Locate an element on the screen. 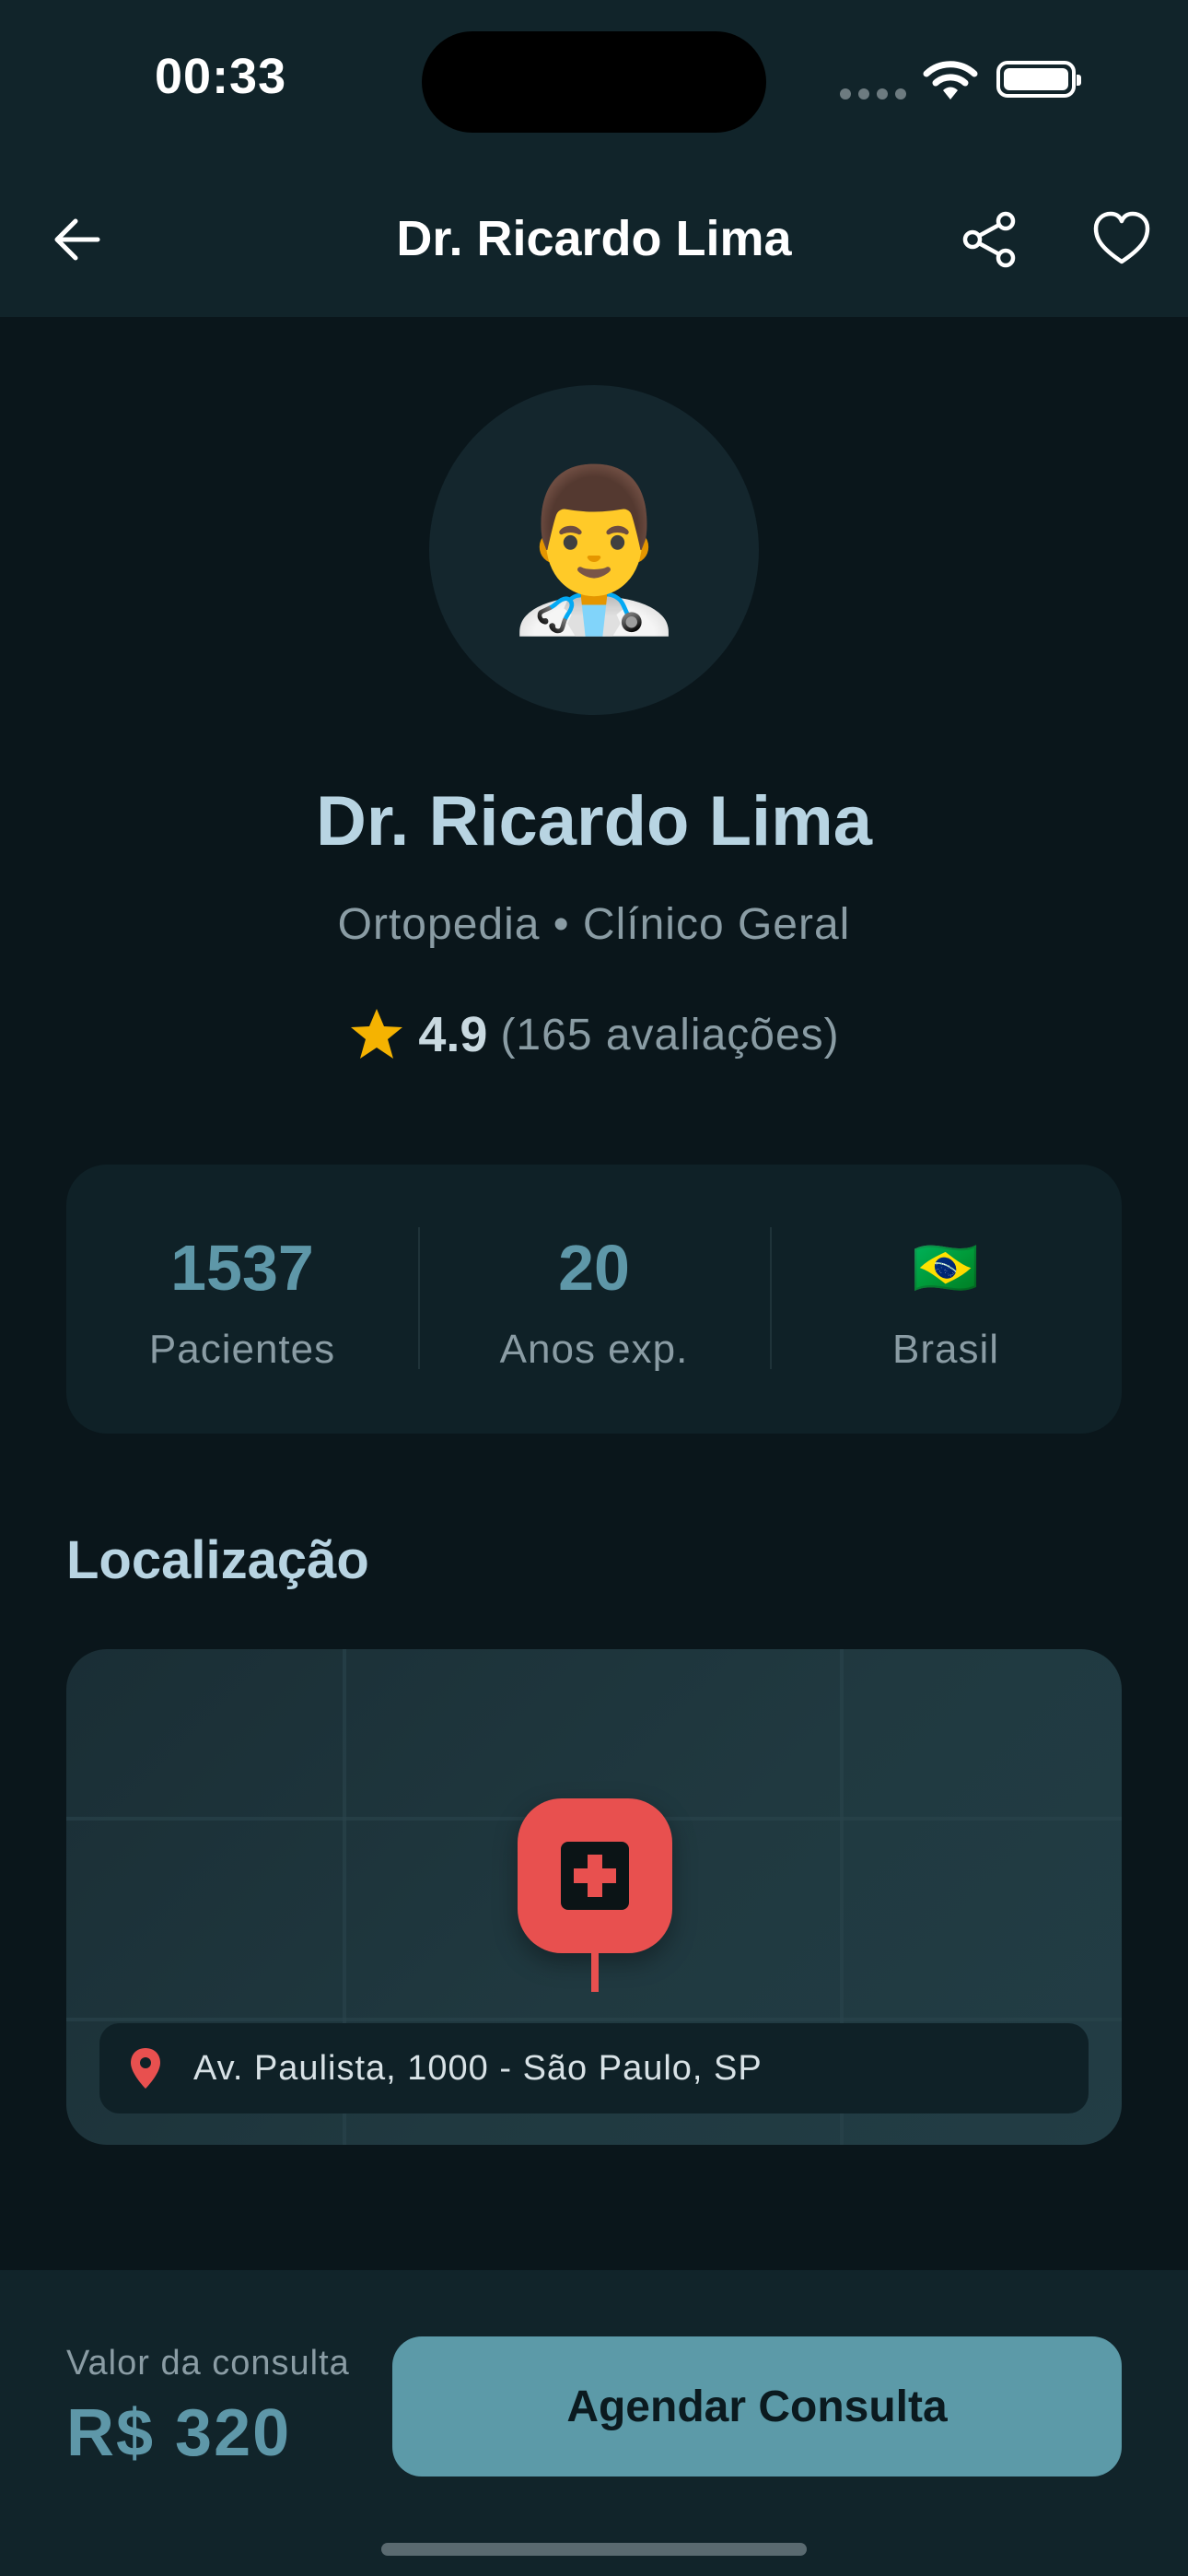 Image resolution: width=1188 pixels, height=2576 pixels. rating-value: 4.9 is located at coordinates (453, 1034).